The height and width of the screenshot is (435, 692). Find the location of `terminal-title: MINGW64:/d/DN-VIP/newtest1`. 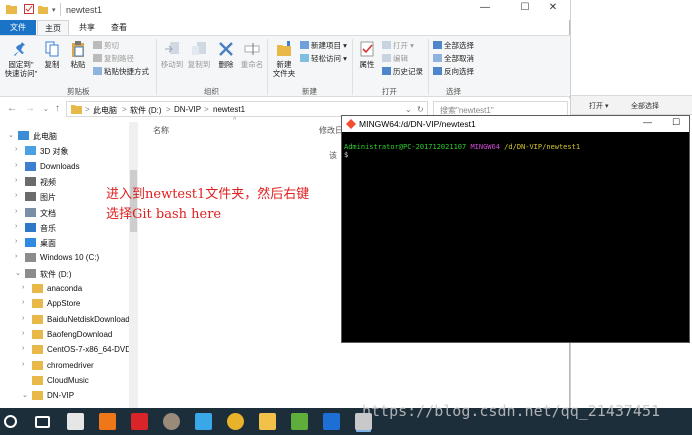

terminal-title: MINGW64:/d/DN-VIP/newtest1 is located at coordinates (417, 124).